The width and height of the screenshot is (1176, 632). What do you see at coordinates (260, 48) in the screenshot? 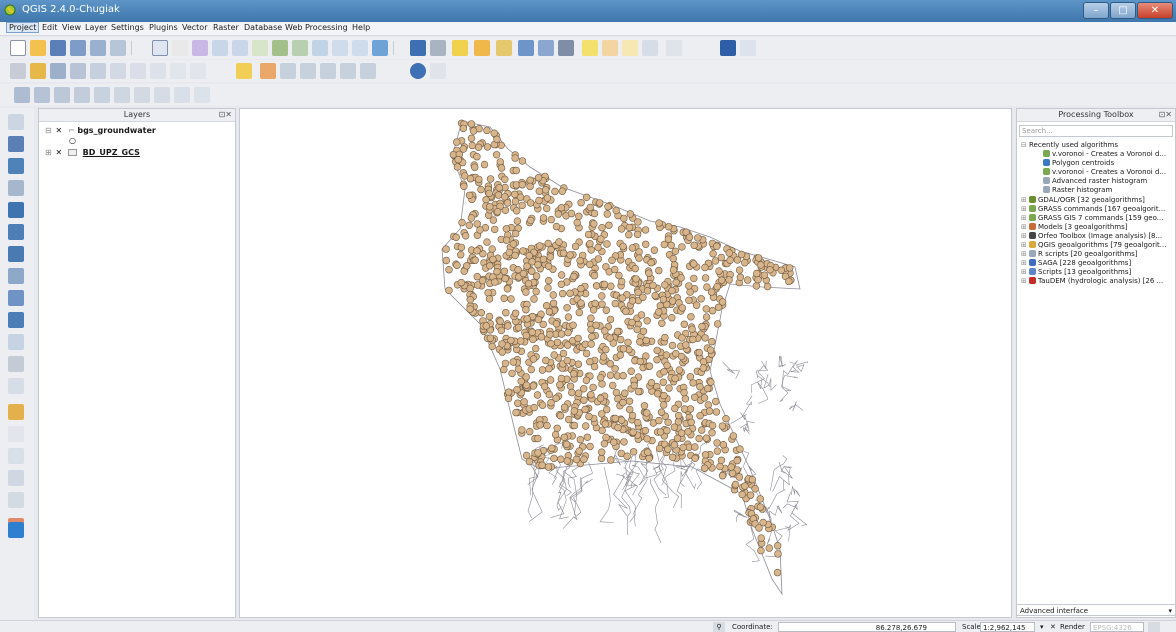
I see `zoom-1-1-icon` at bounding box center [260, 48].